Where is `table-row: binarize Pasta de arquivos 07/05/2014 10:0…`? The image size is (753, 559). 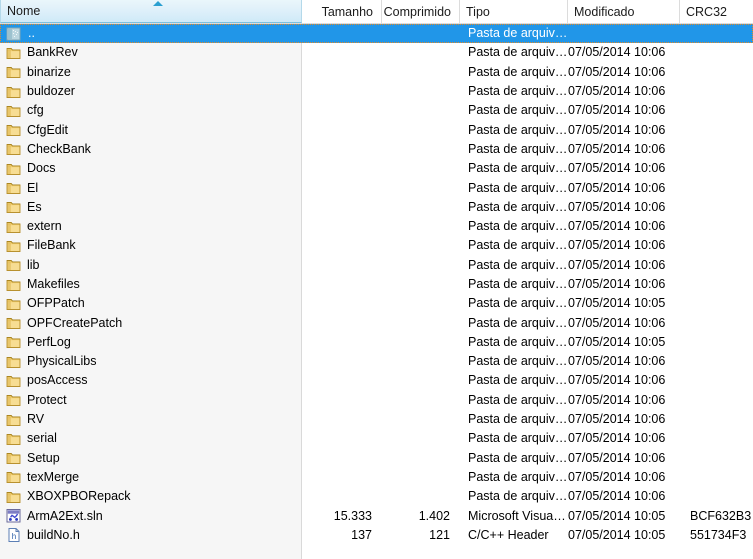 table-row: binarize Pasta de arquivos 07/05/2014 10:0… is located at coordinates (376, 72).